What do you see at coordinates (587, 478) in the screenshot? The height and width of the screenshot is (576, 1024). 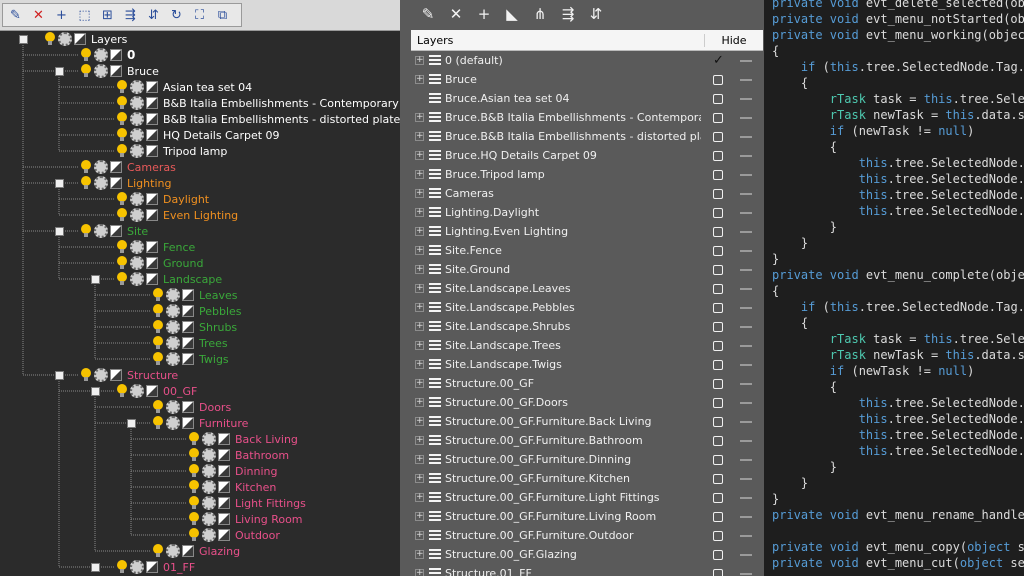 I see `layer-list-row: + Structure.00_GF.Furniture.Kitchen` at bounding box center [587, 478].